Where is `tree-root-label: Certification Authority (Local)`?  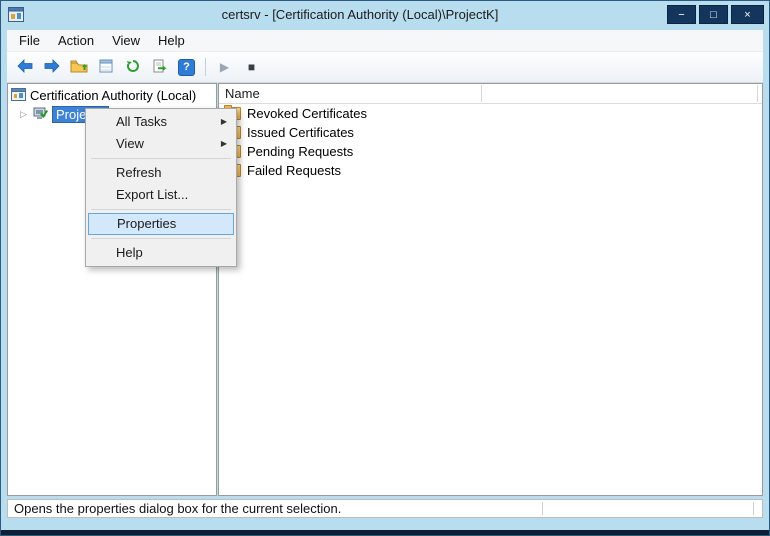 tree-root-label: Certification Authority (Local) is located at coordinates (113, 95).